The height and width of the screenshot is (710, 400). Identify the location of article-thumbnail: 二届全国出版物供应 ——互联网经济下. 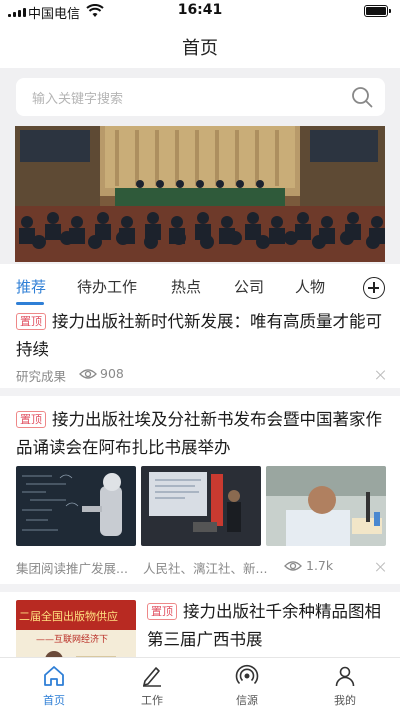
(76, 628).